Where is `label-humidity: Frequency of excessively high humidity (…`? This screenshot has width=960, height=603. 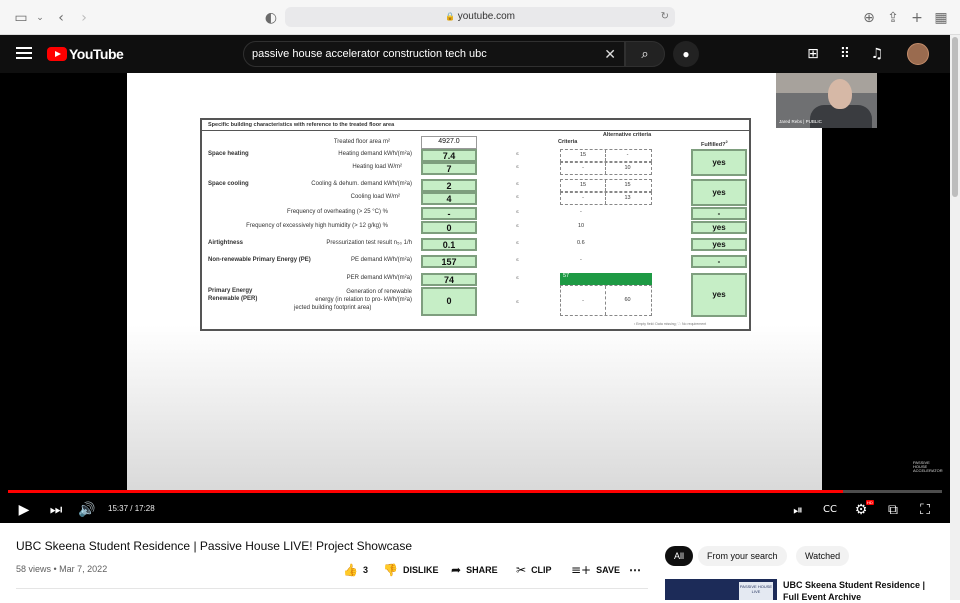
label-humidity: Frequency of excessively high humidity (… is located at coordinates (317, 226).